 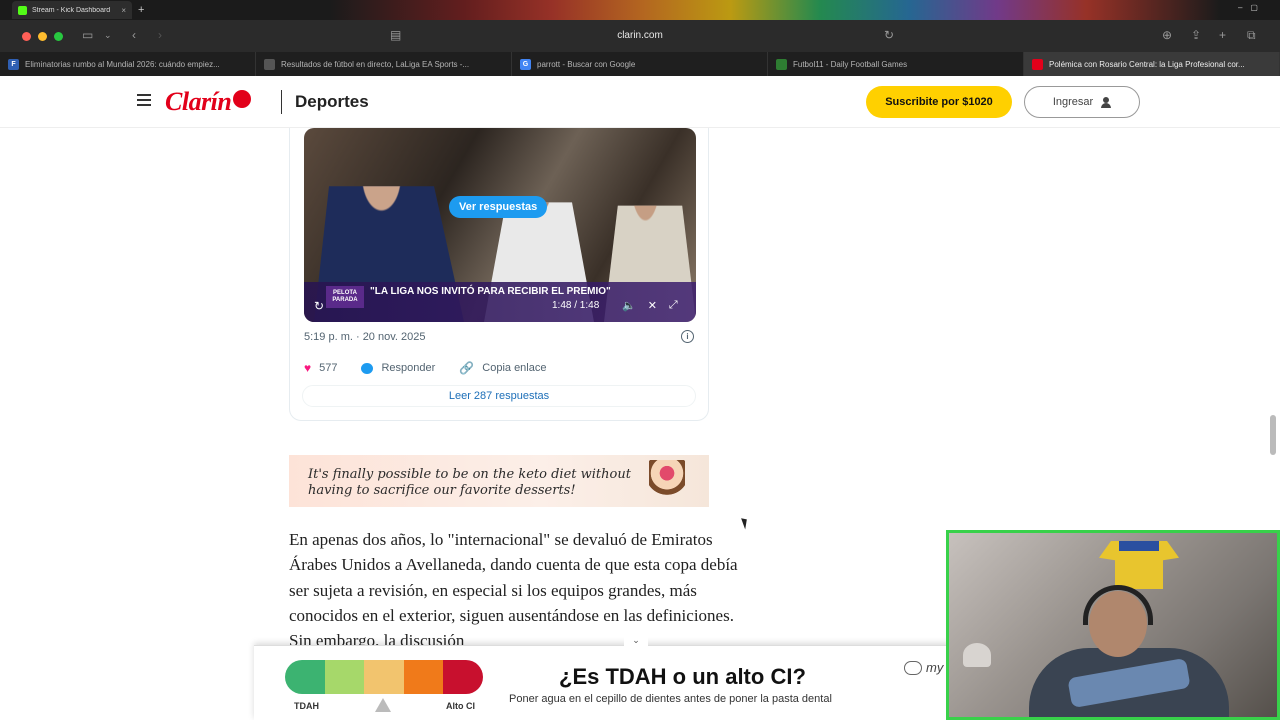 What do you see at coordinates (1106, 102) in the screenshot?
I see `user-icon` at bounding box center [1106, 102].